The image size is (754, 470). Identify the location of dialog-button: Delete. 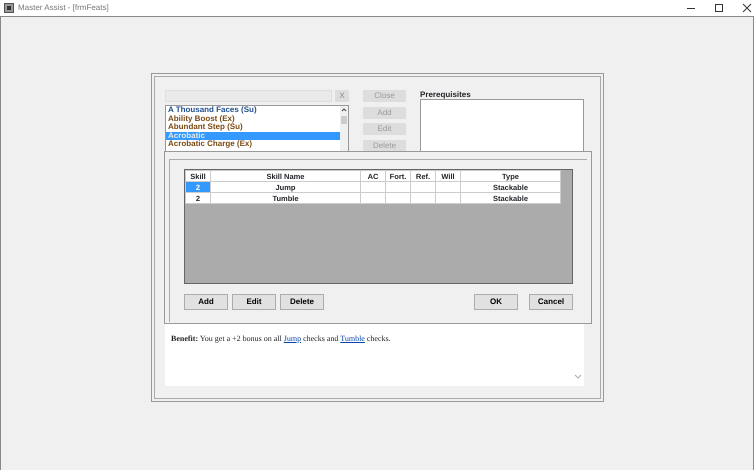
(302, 302).